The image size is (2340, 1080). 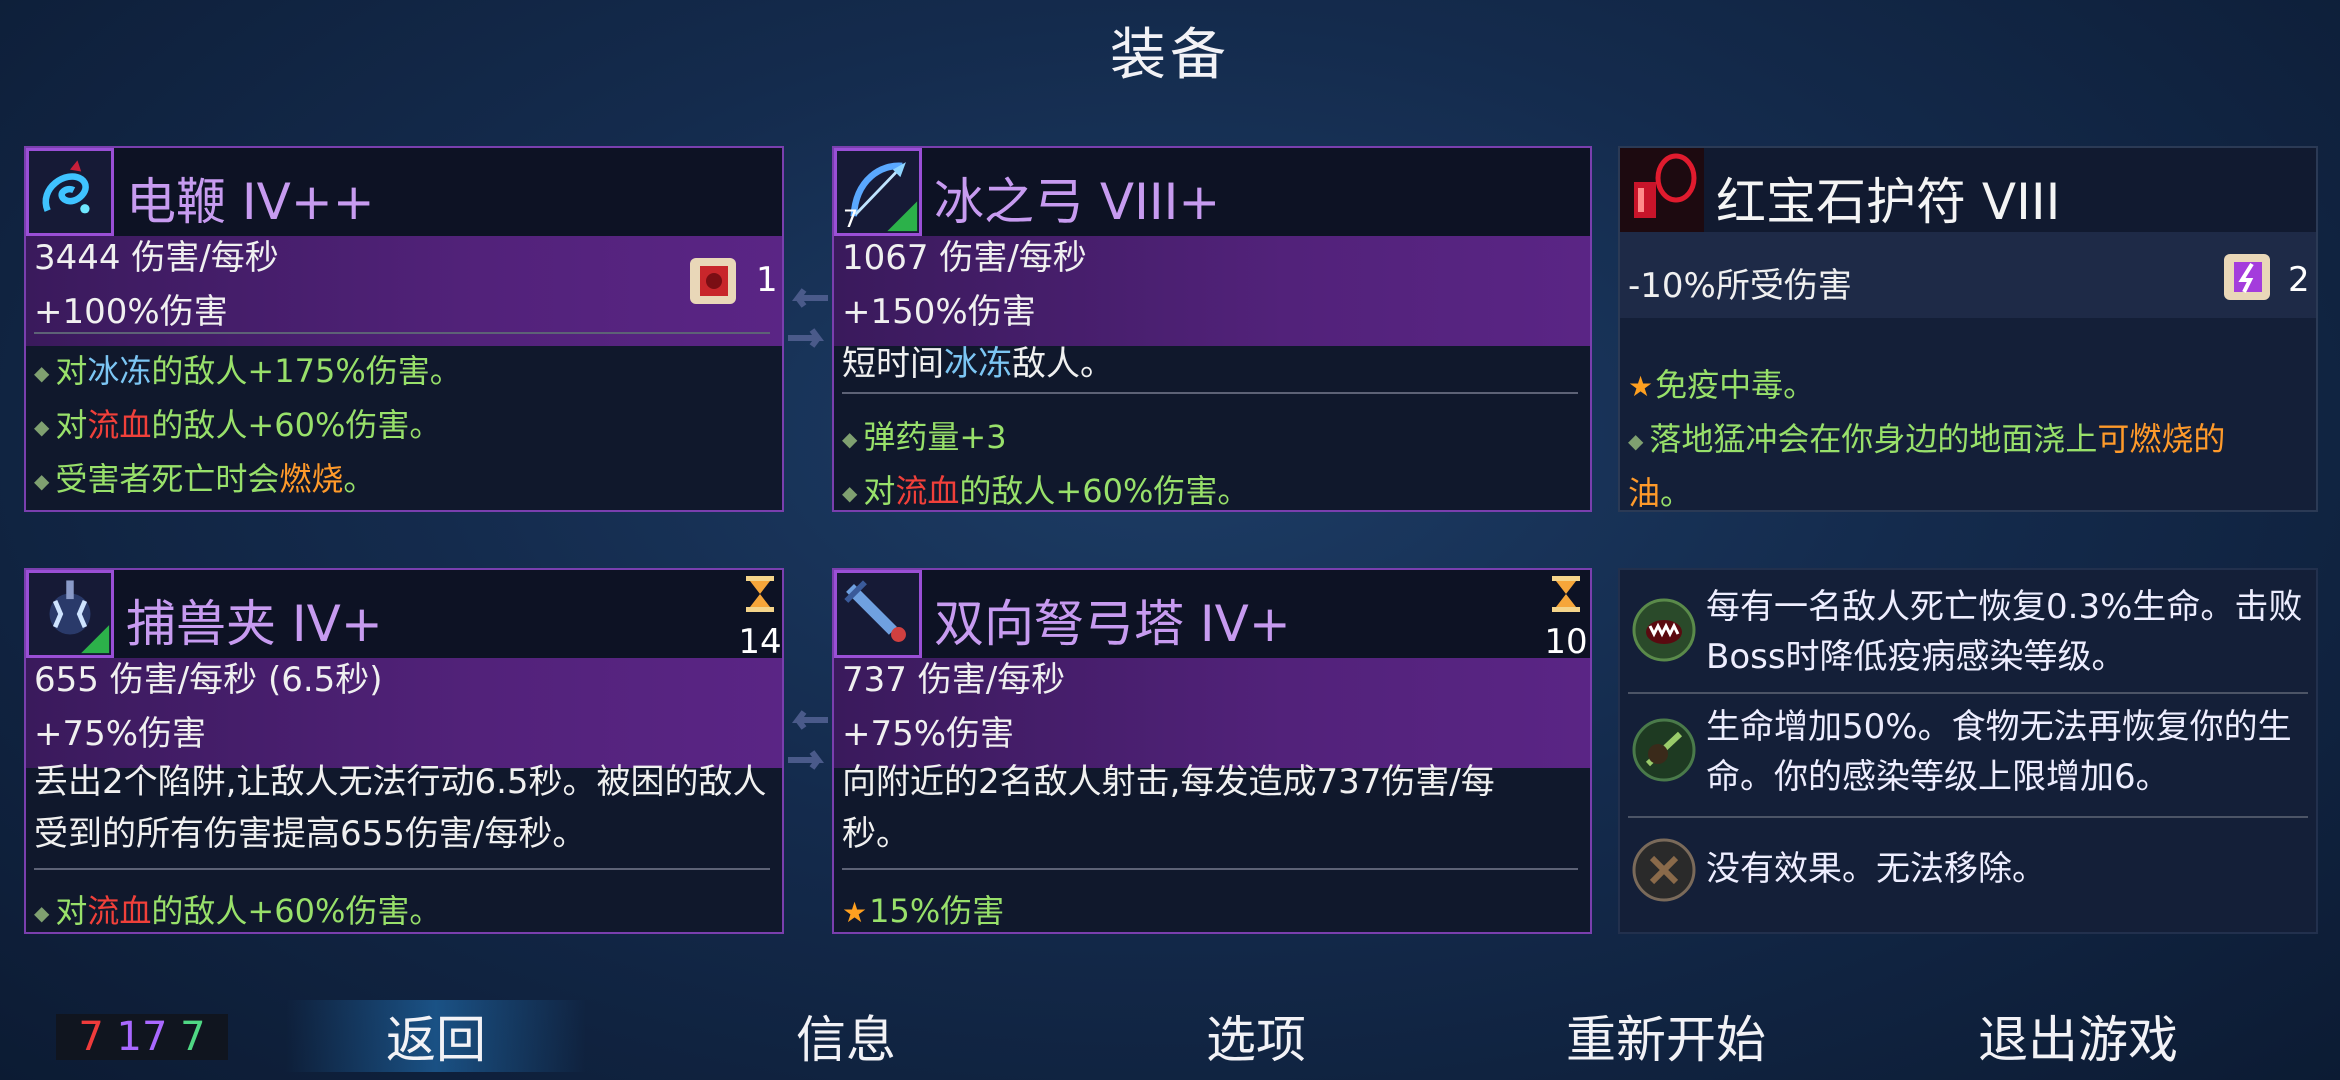 What do you see at coordinates (1662, 190) in the screenshot?
I see `ruby-amulet-icon` at bounding box center [1662, 190].